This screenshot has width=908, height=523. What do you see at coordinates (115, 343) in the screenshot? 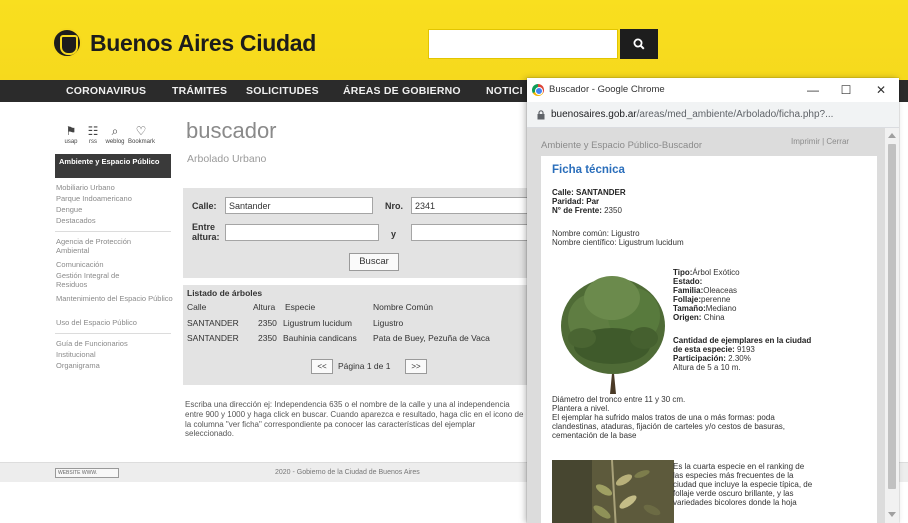
I see `sidebar-item-guia-funcionarios: Guía de Funcionarios` at bounding box center [115, 343].